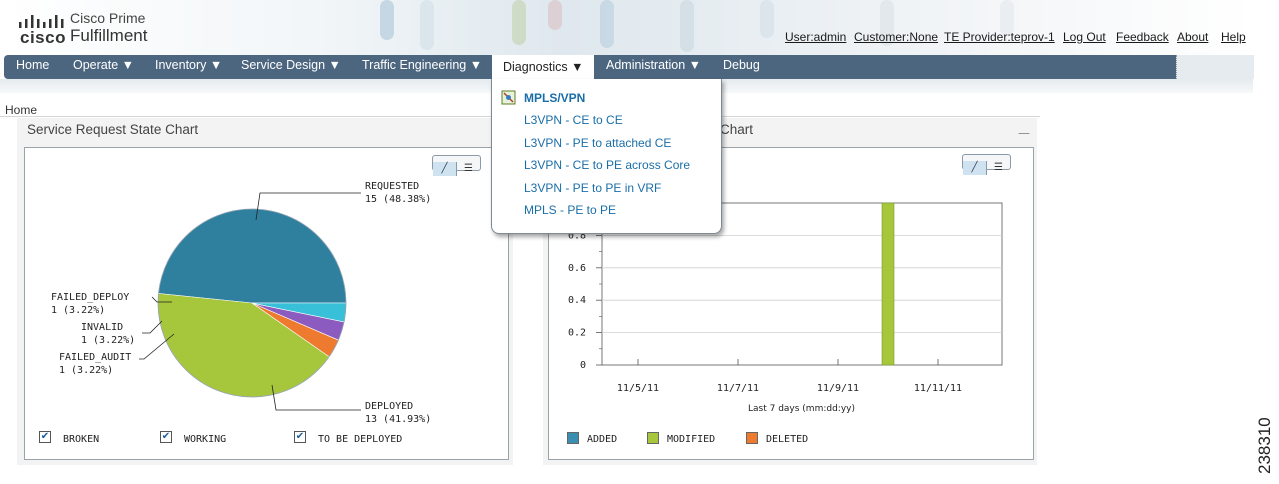 The width and height of the screenshot is (1279, 484). Describe the element at coordinates (300, 437) in the screenshot. I see `to-be-deployed-checkbox: ✔` at that location.